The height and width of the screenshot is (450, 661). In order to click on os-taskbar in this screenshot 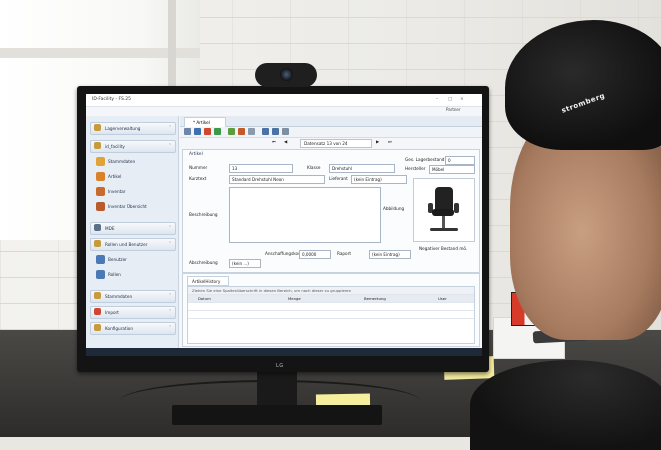, I will do `click(284, 352)`.